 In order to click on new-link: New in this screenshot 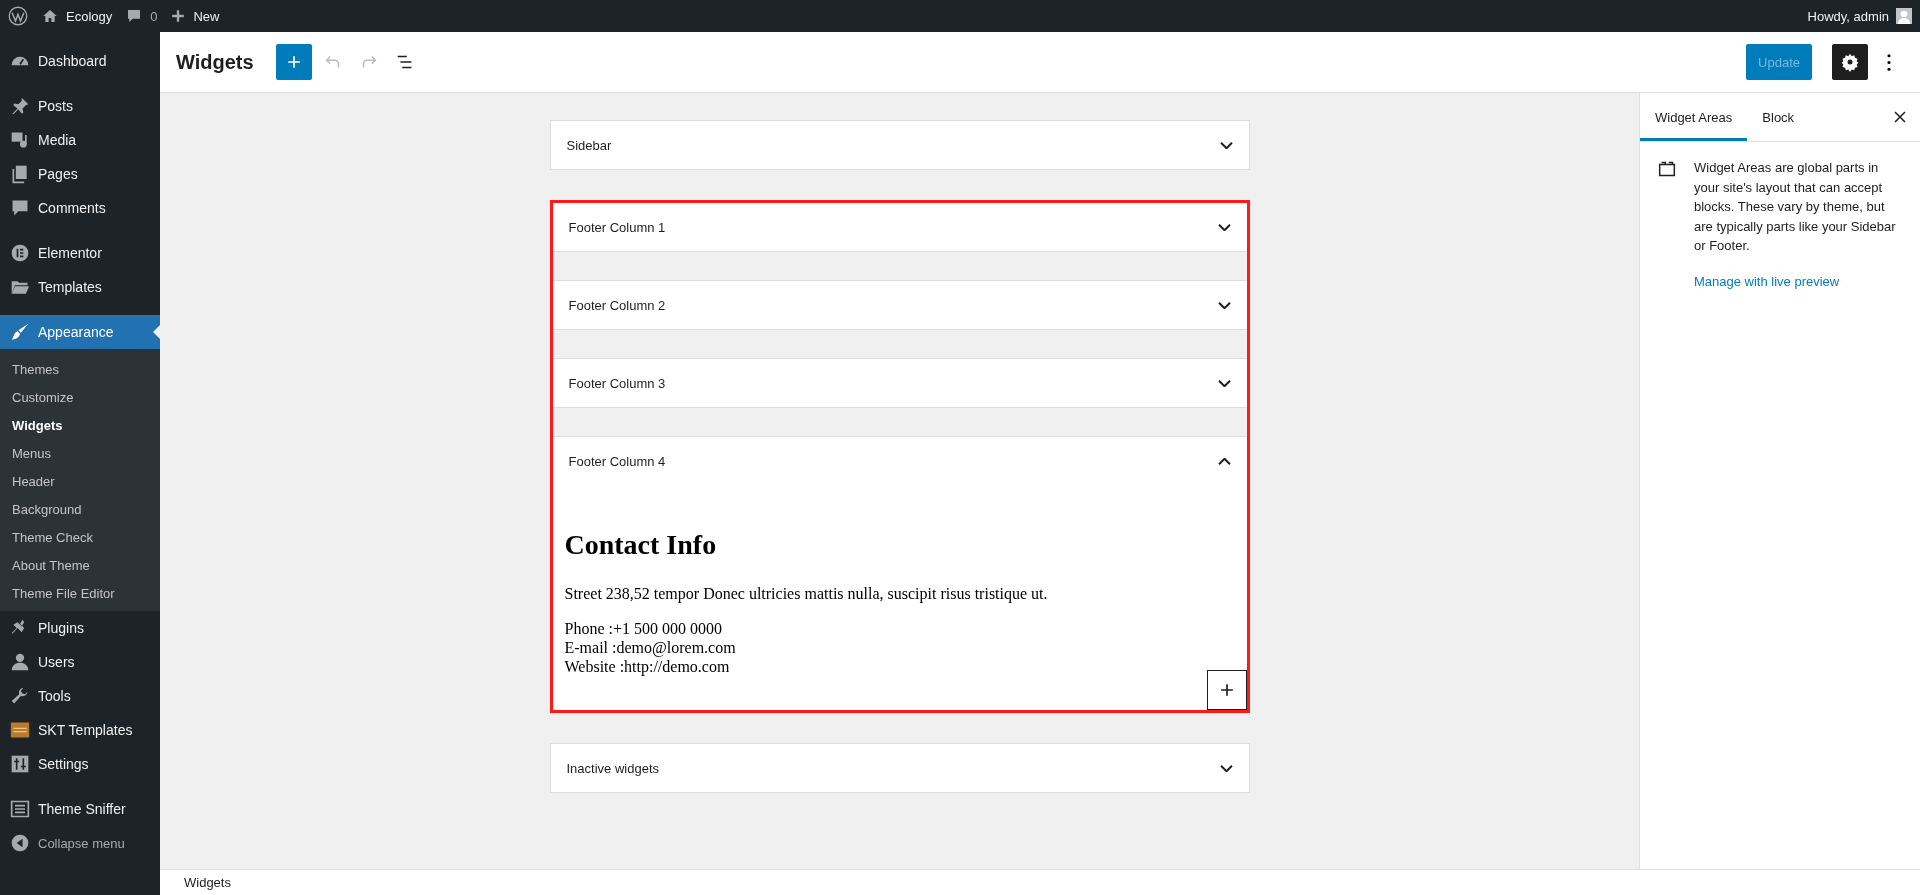, I will do `click(195, 16)`.